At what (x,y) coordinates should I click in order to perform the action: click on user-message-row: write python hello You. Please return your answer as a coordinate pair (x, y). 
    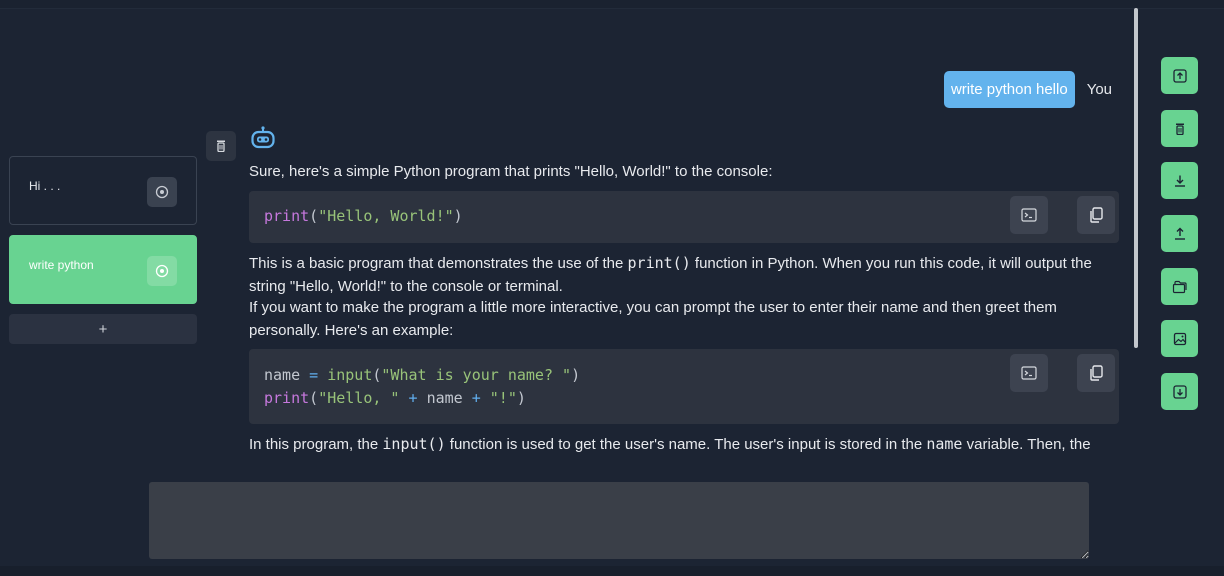
    Looking at the image, I should click on (1027, 89).